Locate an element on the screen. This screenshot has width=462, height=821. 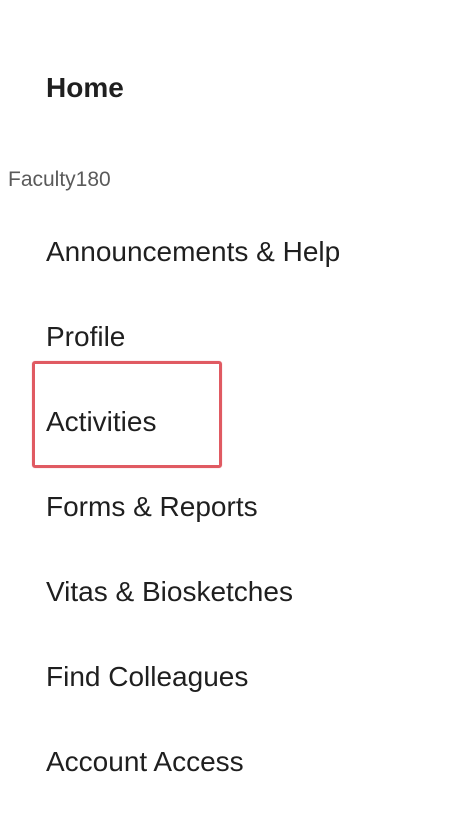
nav-item-forms-reports: Forms & Reports is located at coordinates (193, 523).